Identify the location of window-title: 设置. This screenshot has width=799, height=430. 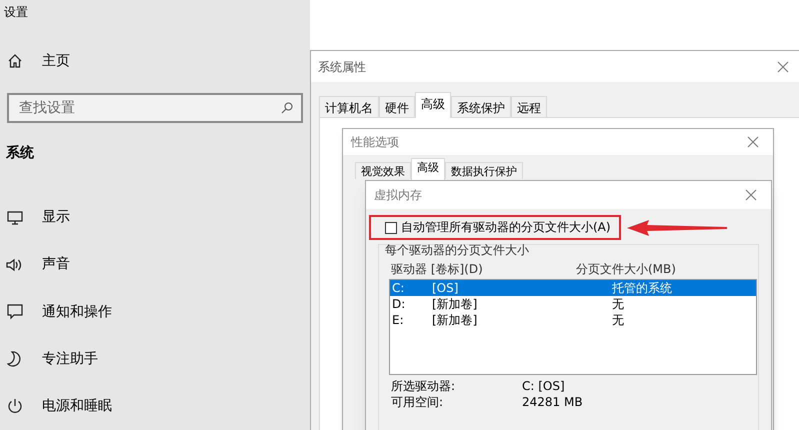
(16, 12).